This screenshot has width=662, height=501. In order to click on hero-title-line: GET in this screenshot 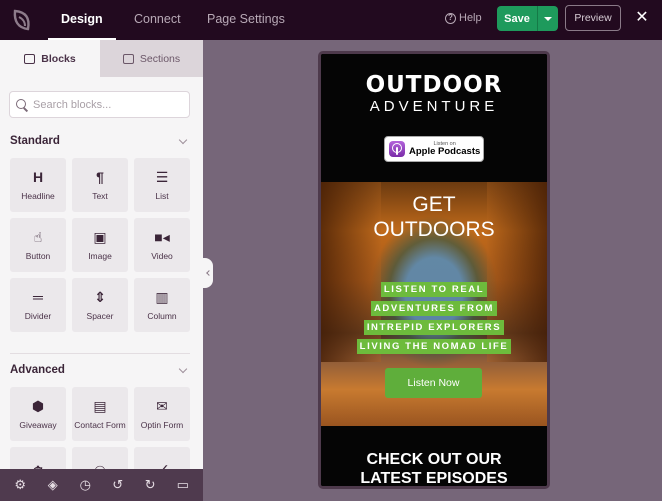, I will do `click(434, 204)`.